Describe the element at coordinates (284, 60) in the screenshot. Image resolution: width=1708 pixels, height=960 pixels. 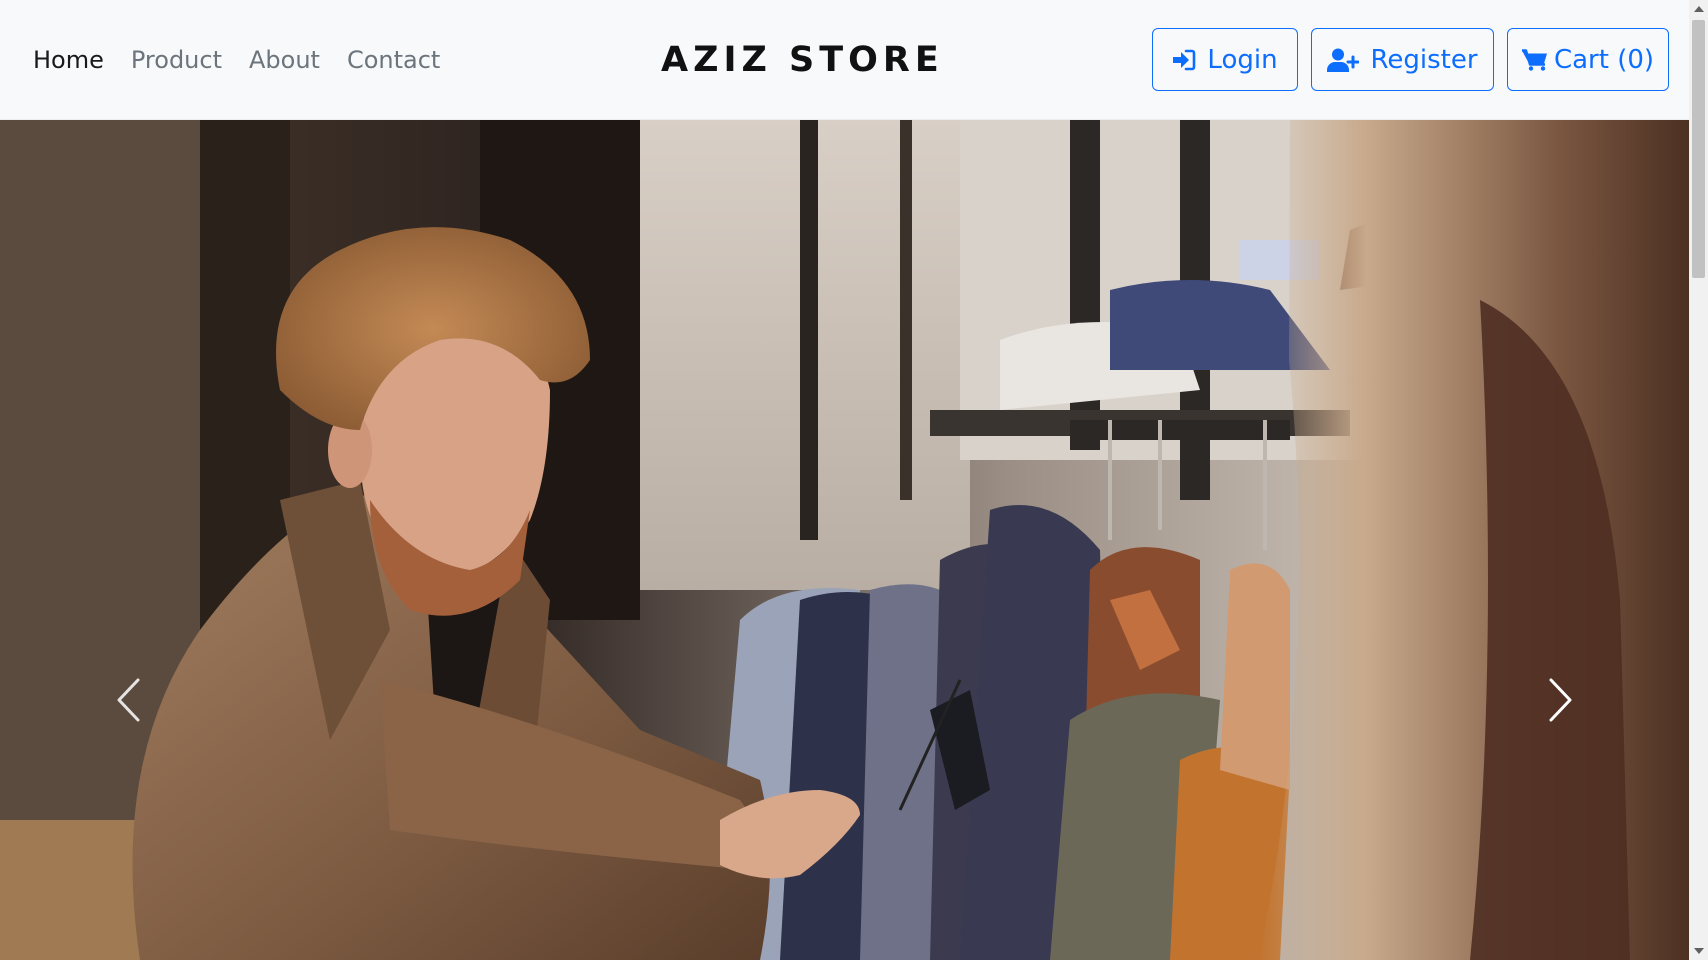
I see `nav-link-about: About` at that location.